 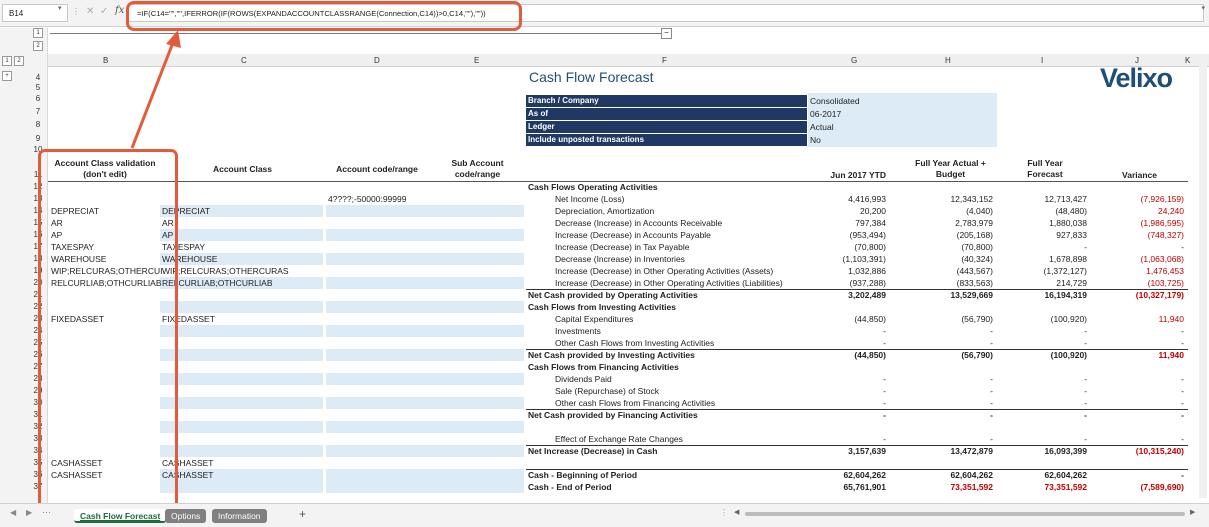 What do you see at coordinates (46, 512) in the screenshot?
I see `more-sheets-icon: ⋯` at bounding box center [46, 512].